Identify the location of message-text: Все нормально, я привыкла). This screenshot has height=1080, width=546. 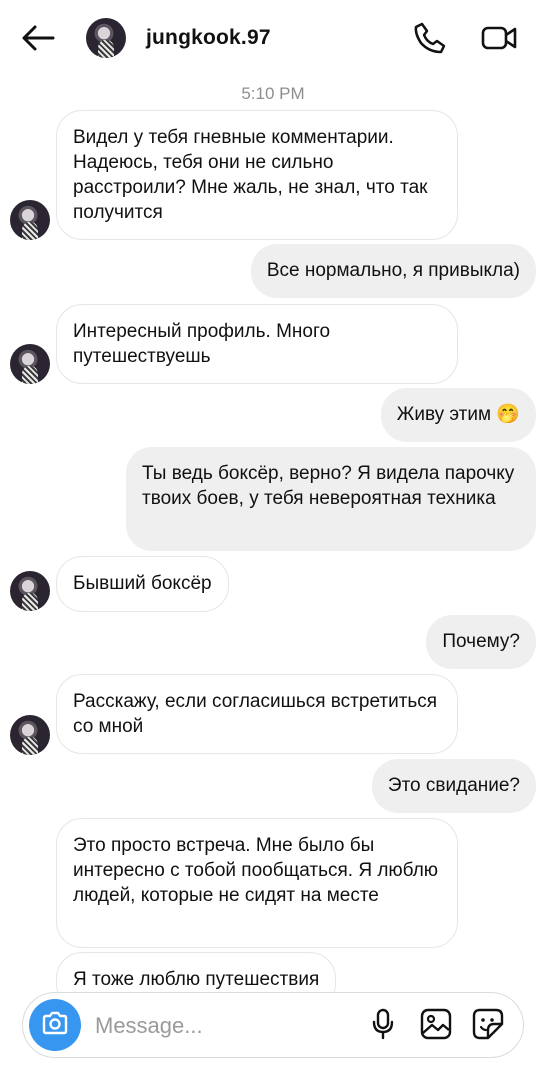
(393, 270).